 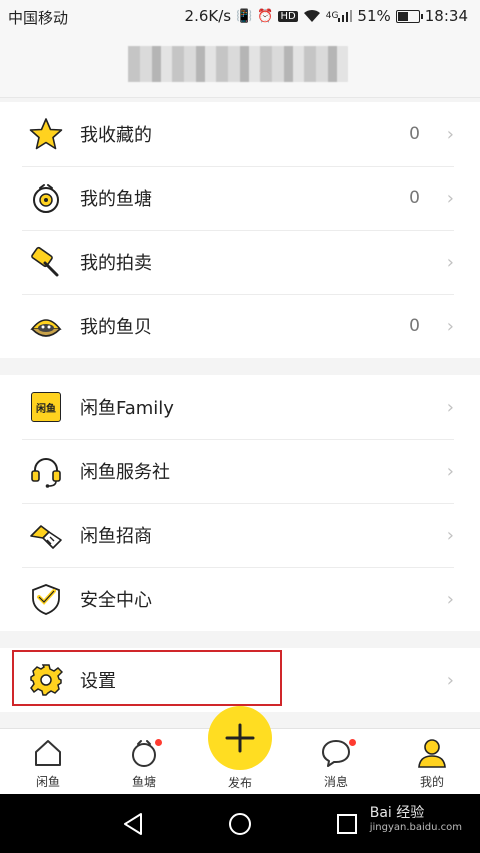 What do you see at coordinates (339, 16) in the screenshot?
I see `signal-icon: 4G` at bounding box center [339, 16].